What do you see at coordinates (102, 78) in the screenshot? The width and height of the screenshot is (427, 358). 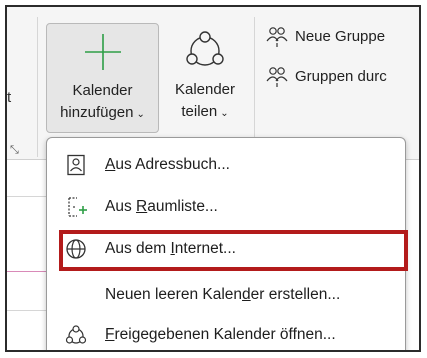 I see `add-calendar-button: Kalender hinzufügen ⌄` at bounding box center [102, 78].